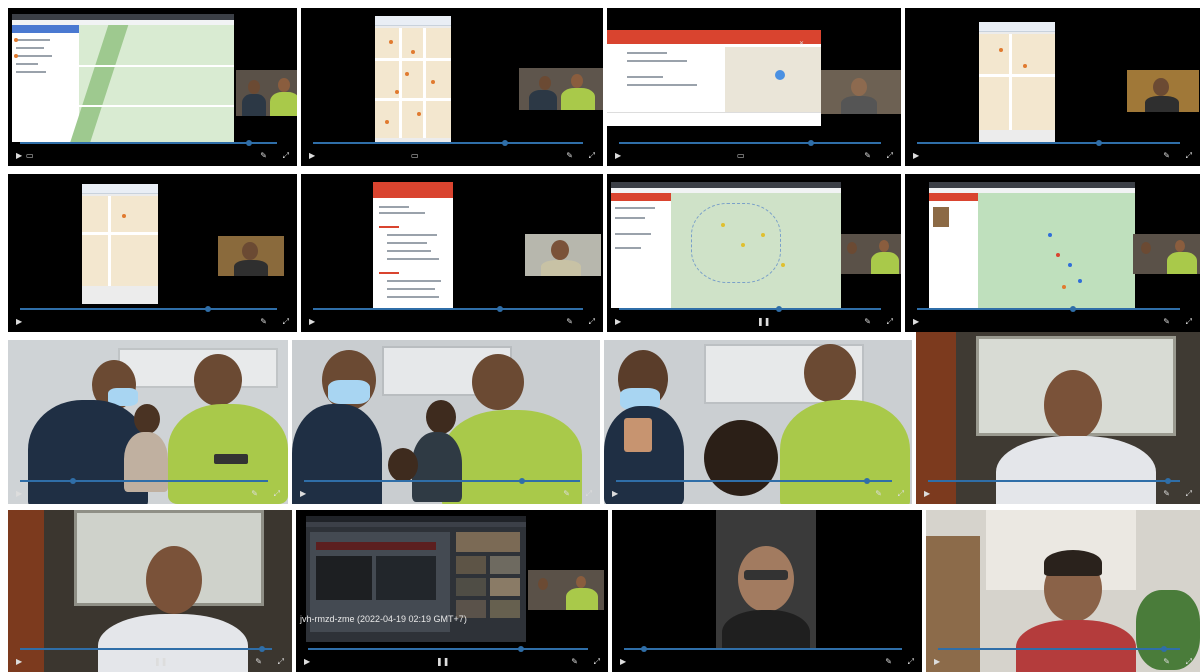 Image resolution: width=1200 pixels, height=672 pixels. What do you see at coordinates (148, 422) in the screenshot?
I see `tile-9-camera-group: ▶ ✎ ⤢` at bounding box center [148, 422].